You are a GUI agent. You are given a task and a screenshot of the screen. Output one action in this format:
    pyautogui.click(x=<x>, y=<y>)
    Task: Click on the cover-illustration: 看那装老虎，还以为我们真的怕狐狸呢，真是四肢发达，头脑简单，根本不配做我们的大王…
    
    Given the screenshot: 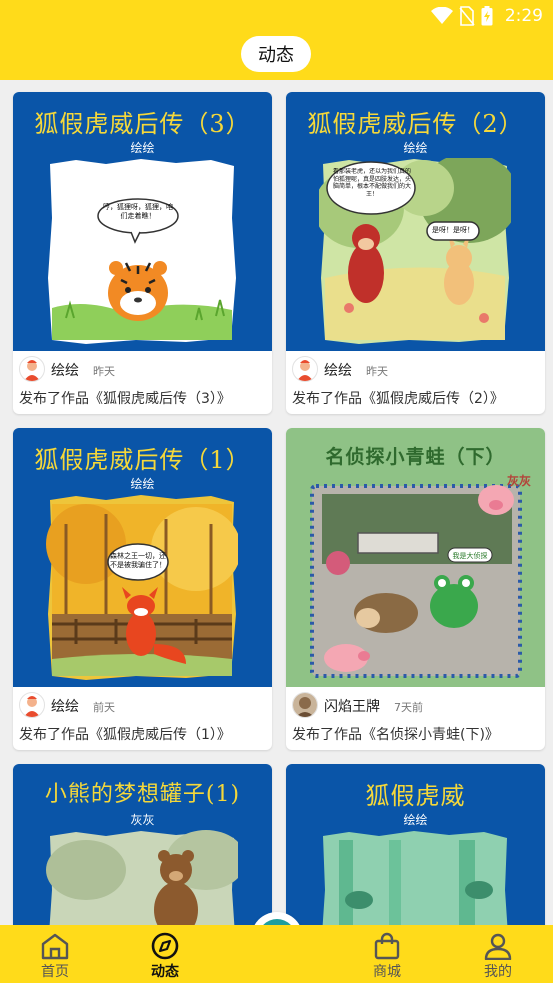 What is the action you would take?
    pyautogui.click(x=415, y=252)
    